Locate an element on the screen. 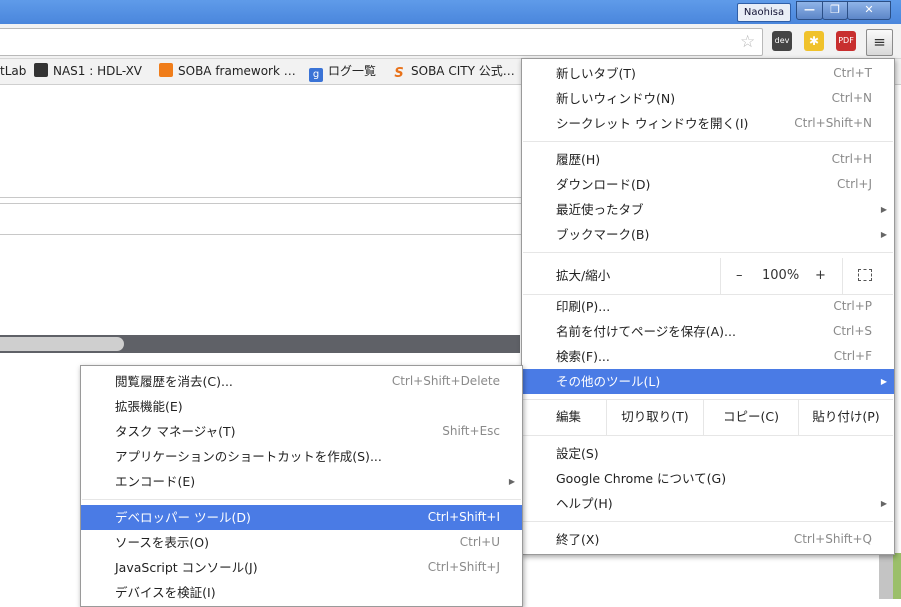 The image size is (901, 607). menu-item-find: 検索(F)... Ctrl+F is located at coordinates (708, 356).